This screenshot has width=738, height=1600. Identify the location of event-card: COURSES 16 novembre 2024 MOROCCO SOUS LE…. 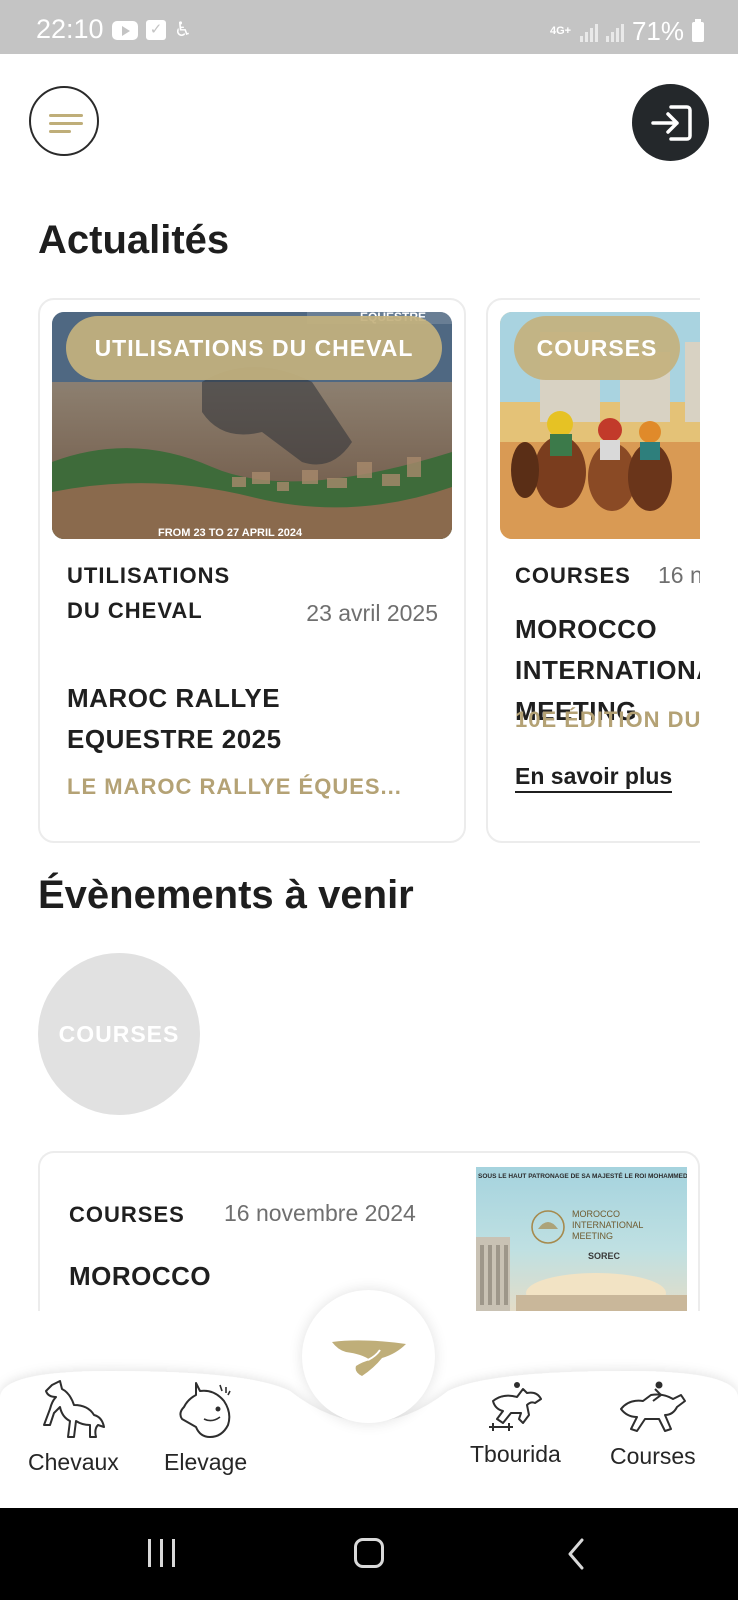
(369, 1231).